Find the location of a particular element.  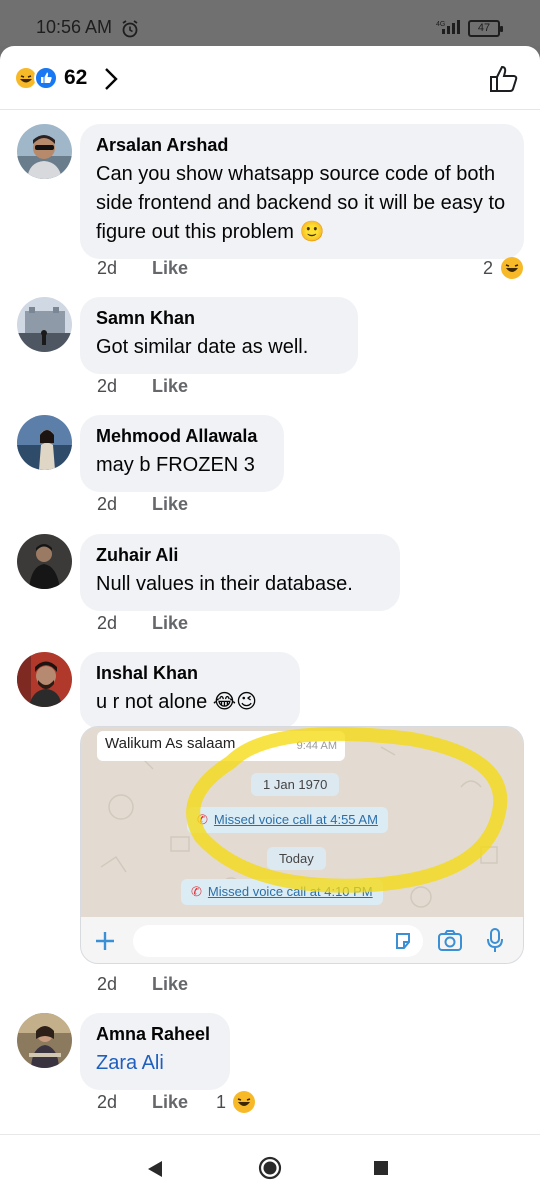

comment-text: may b FROZEN 3 is located at coordinates (175, 465).